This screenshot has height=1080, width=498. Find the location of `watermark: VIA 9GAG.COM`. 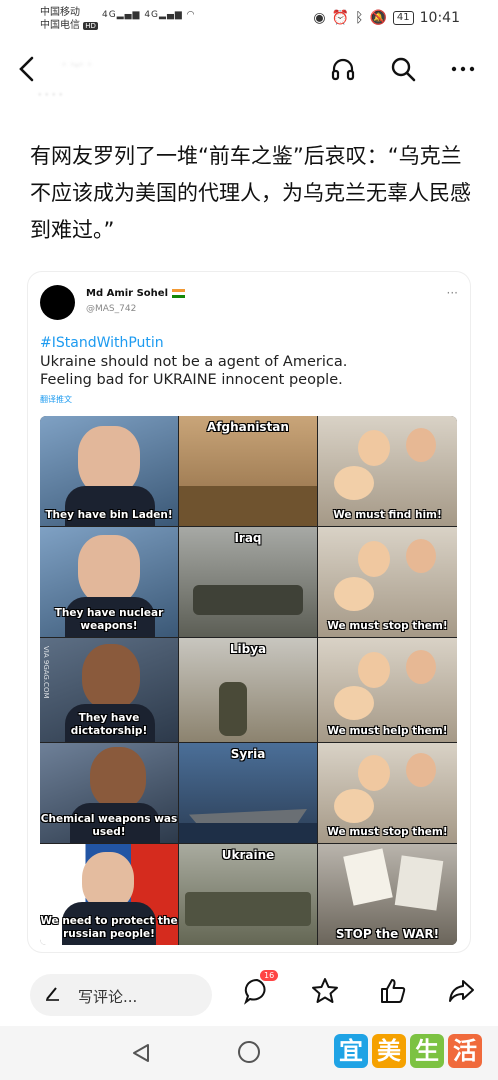

watermark: VIA 9GAG.COM is located at coordinates (46, 672).